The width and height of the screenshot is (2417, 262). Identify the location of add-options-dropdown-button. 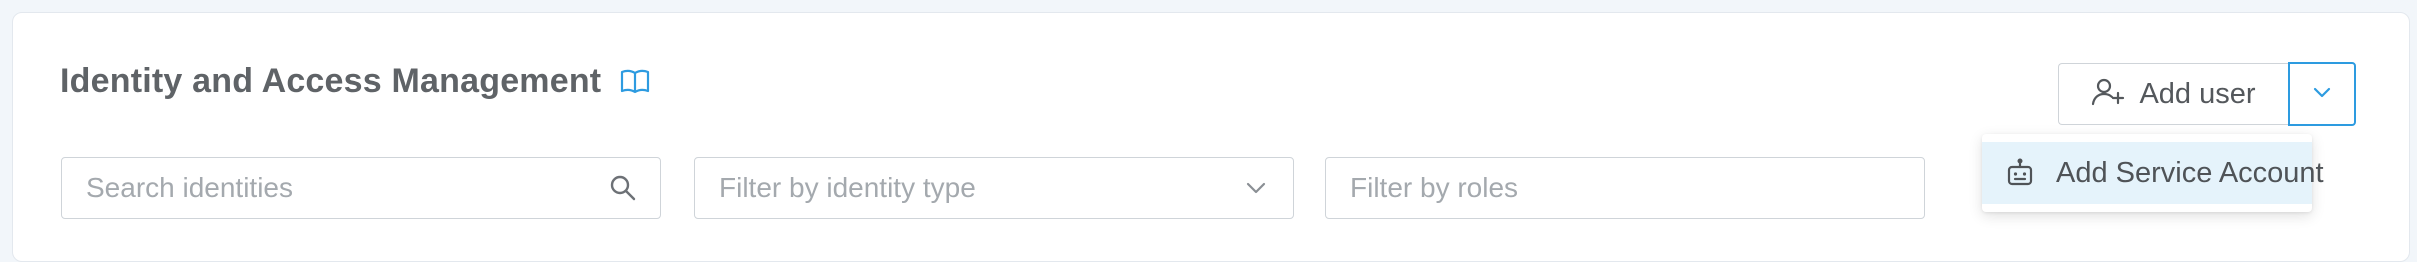
(2322, 94).